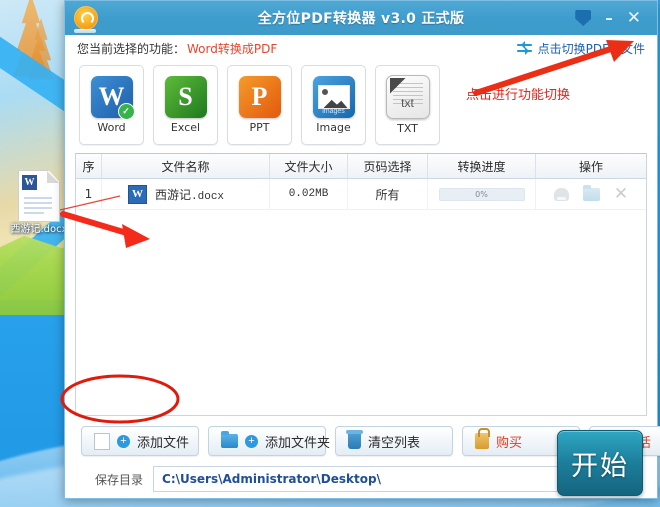 Image resolution: width=660 pixels, height=507 pixels. What do you see at coordinates (53, 177) in the screenshot?
I see `page-fold` at bounding box center [53, 177].